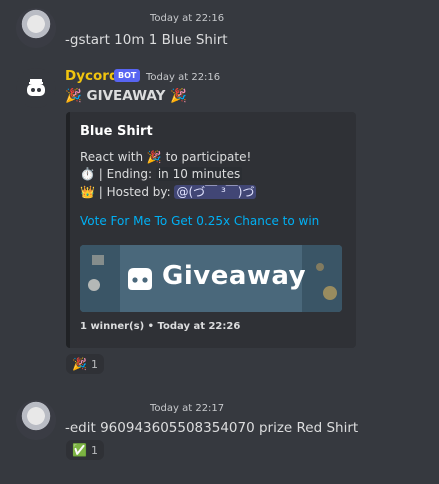 The height and width of the screenshot is (484, 439). What do you see at coordinates (160, 326) in the screenshot?
I see `embed-footer: 1 winner(s) • Today at 22:26` at bounding box center [160, 326].